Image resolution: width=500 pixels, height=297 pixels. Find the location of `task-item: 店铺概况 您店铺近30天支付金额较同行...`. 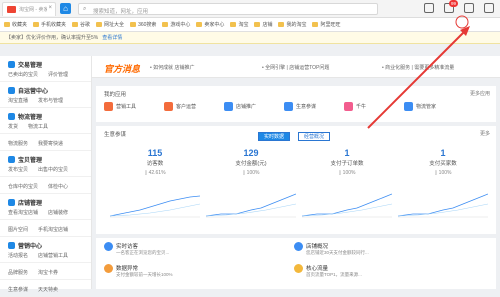

task-item: 店铺概况 您店铺近30天支付金额较同行... is located at coordinates (331, 249).